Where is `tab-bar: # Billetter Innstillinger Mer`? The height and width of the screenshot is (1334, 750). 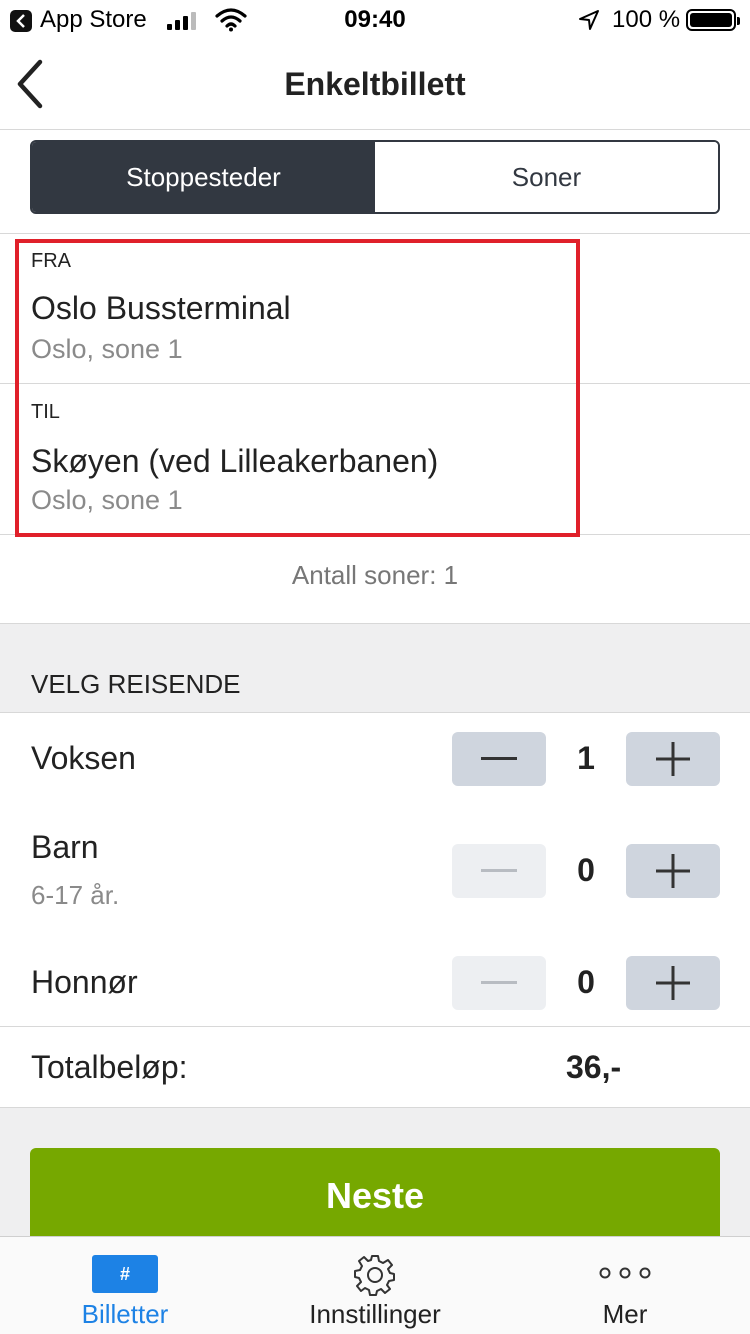
tab-bar: # Billetter Innstillinger Mer is located at coordinates (375, 1285).